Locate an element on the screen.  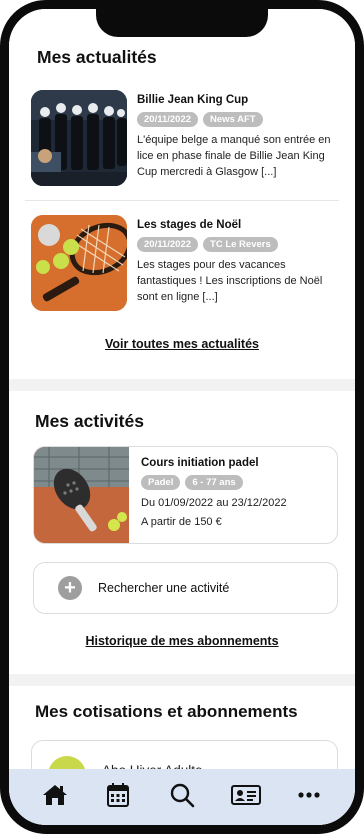
source-tag: News AFT is located at coordinates (233, 119).